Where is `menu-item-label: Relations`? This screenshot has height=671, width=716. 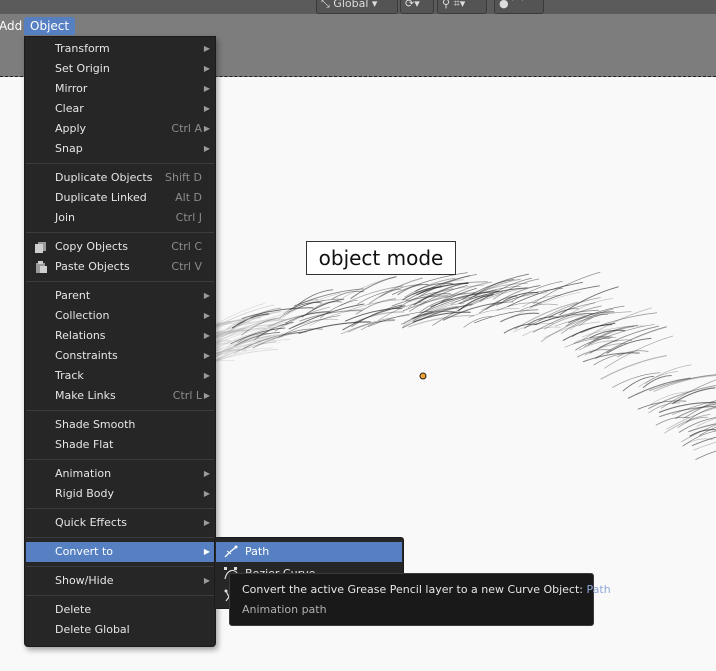
menu-item-label: Relations is located at coordinates (80, 335).